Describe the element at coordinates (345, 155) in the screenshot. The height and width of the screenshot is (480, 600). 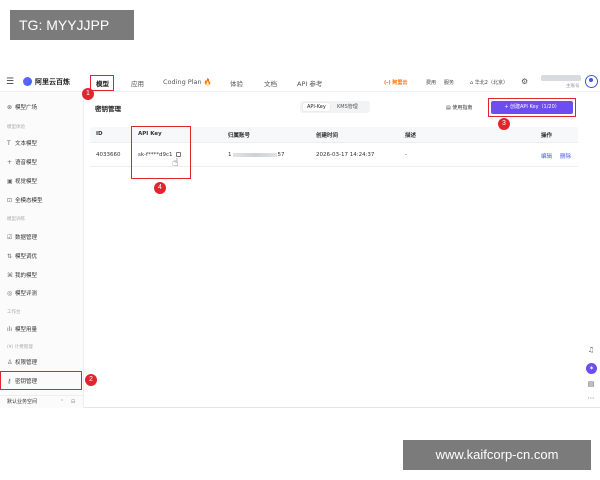
I see `cell-created-time: 2026-03-17 14:24:37` at that location.